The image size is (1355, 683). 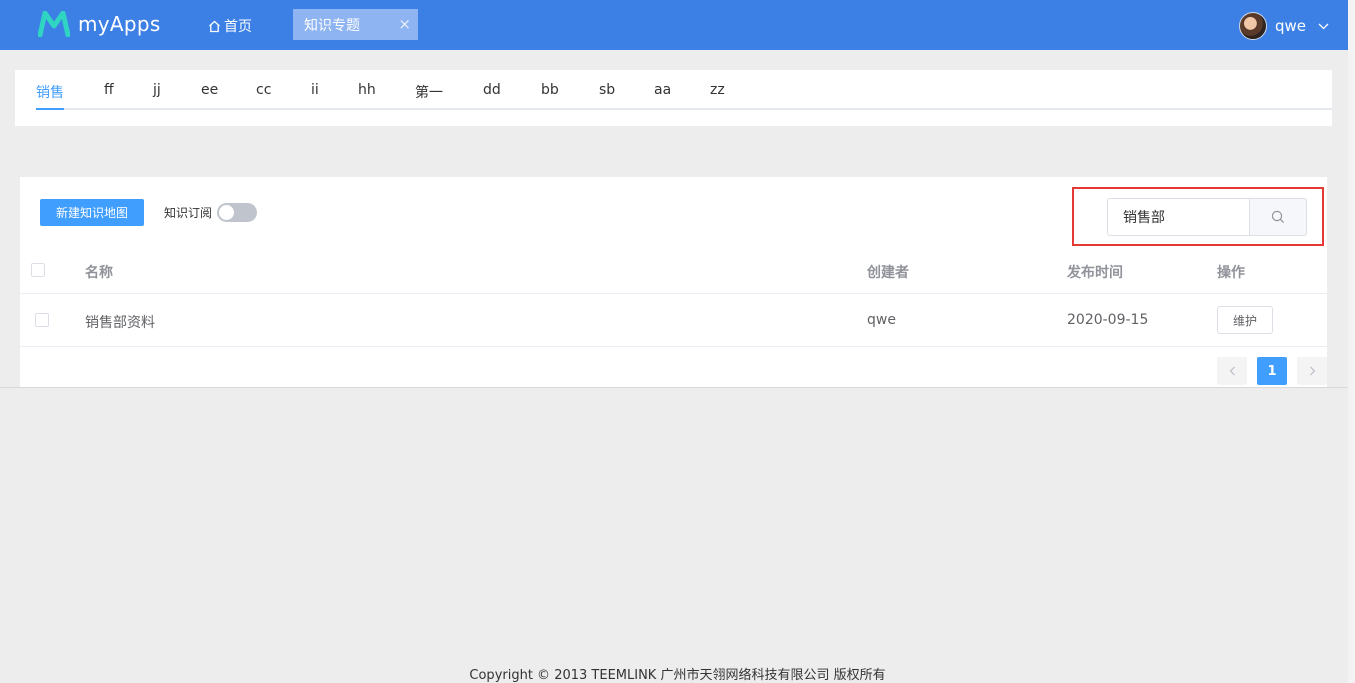 I want to click on top-header: myApps 首页 知识专题 × qwe, so click(x=674, y=25).